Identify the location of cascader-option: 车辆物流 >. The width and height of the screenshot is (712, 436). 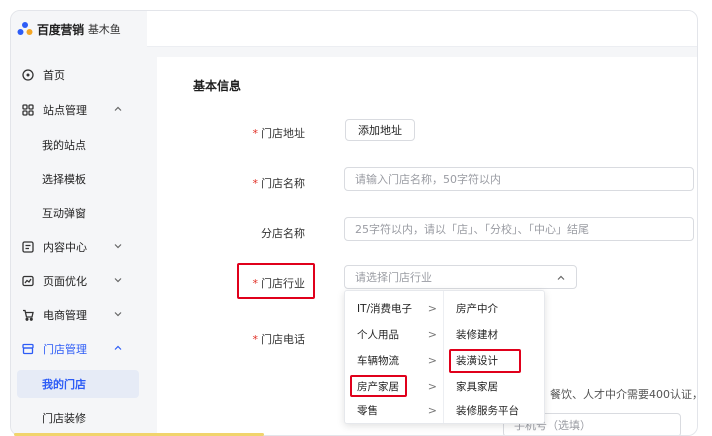
(397, 360).